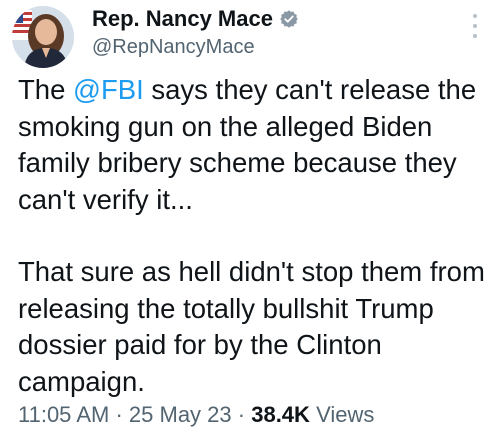  Describe the element at coordinates (280, 414) in the screenshot. I see `views-count: 38.4K` at that location.